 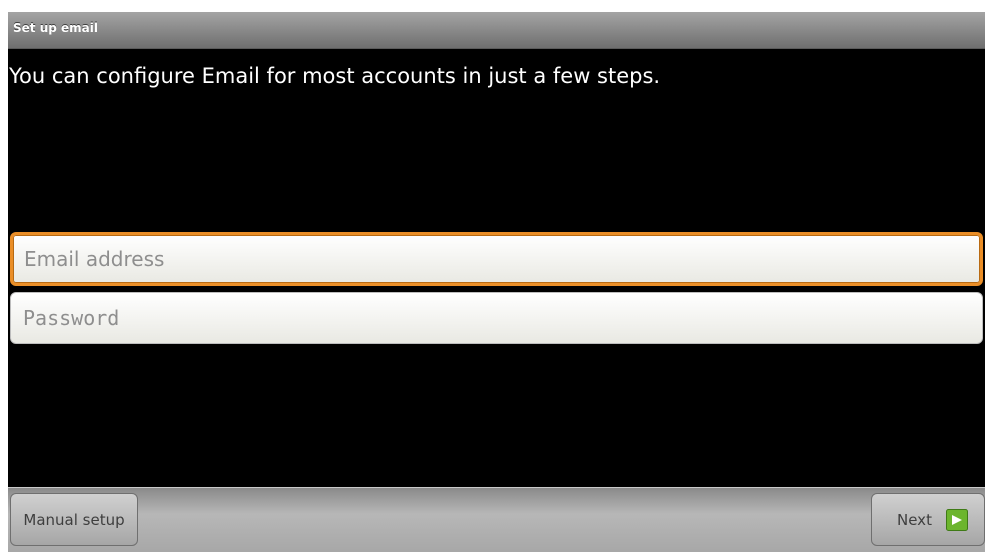 What do you see at coordinates (496, 519) in the screenshot?
I see `bottom-bar: Manual setup Next` at bounding box center [496, 519].